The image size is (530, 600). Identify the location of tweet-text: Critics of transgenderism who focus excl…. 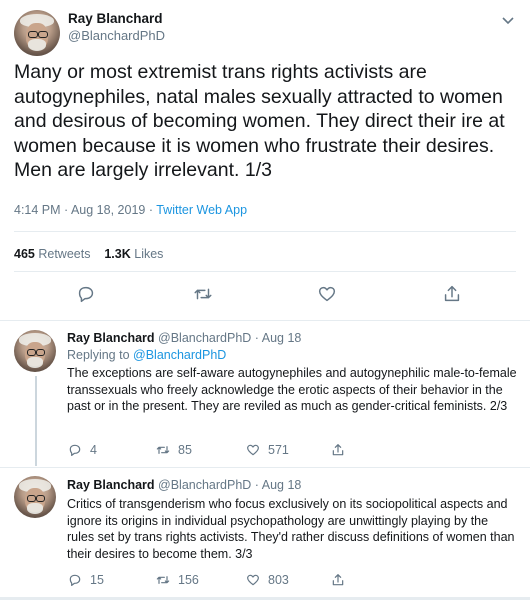
(291, 529).